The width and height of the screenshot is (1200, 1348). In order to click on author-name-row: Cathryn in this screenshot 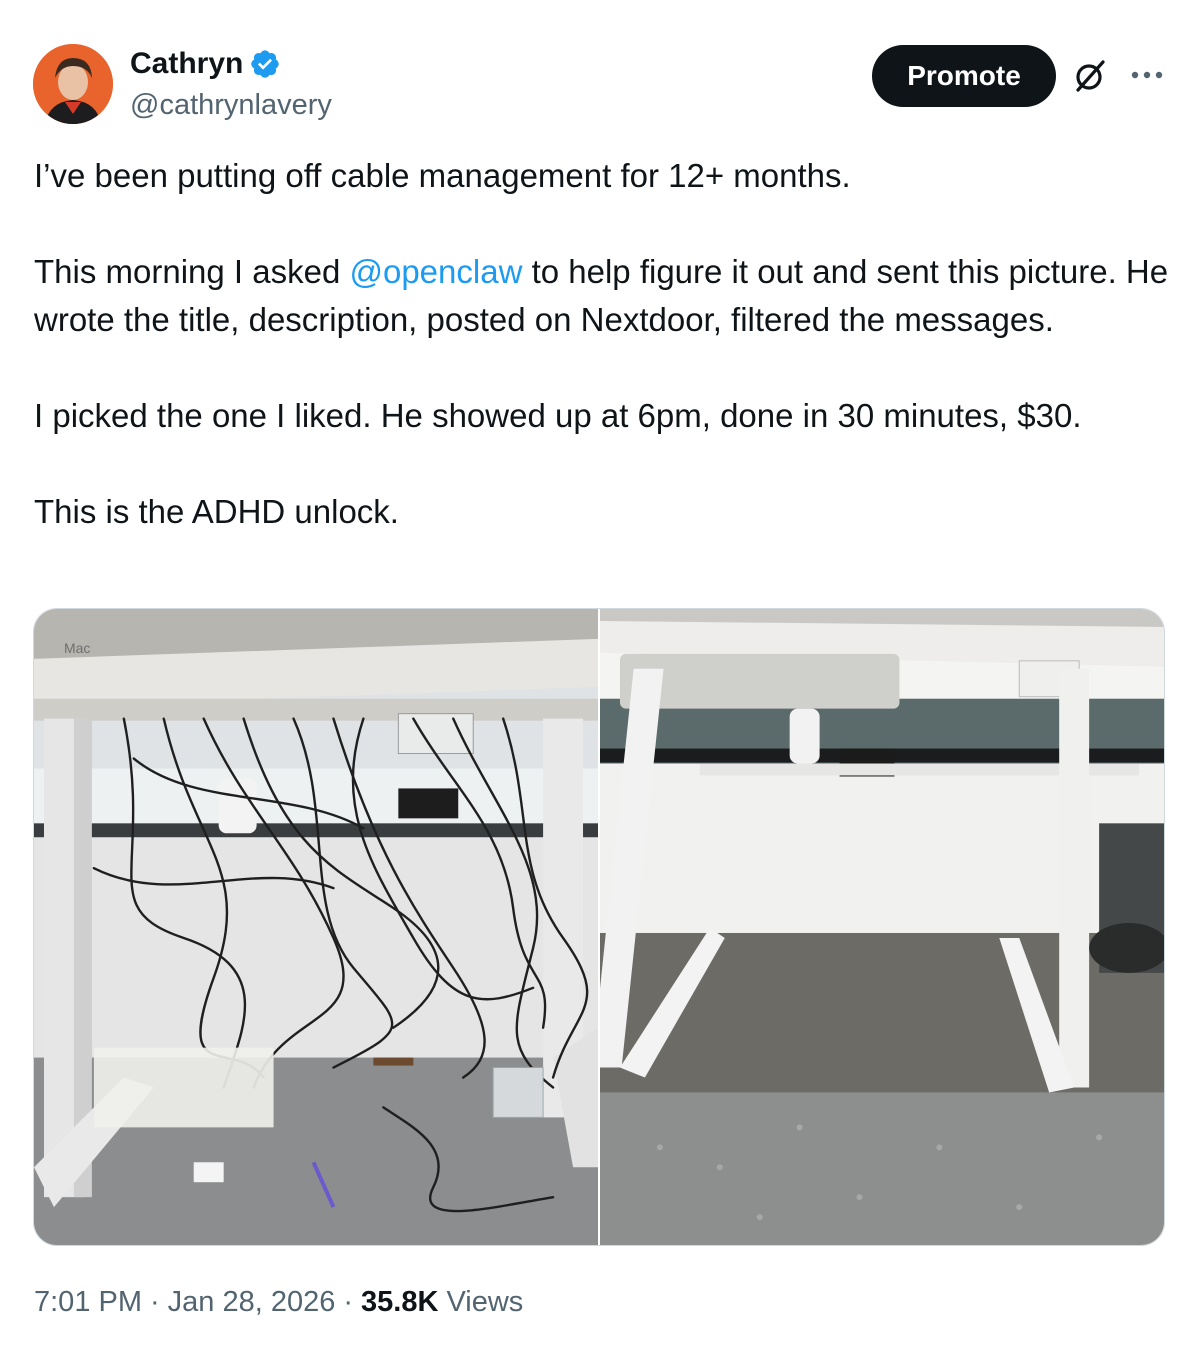, I will do `click(205, 64)`.